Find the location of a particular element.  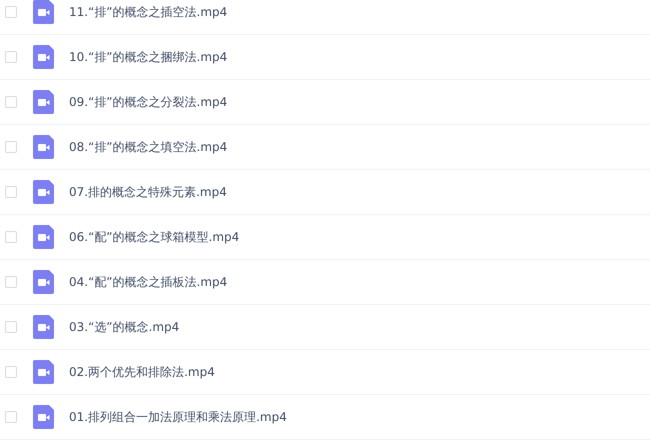

file-name: 11.“排”的概念之插空法.mp4 is located at coordinates (148, 12).